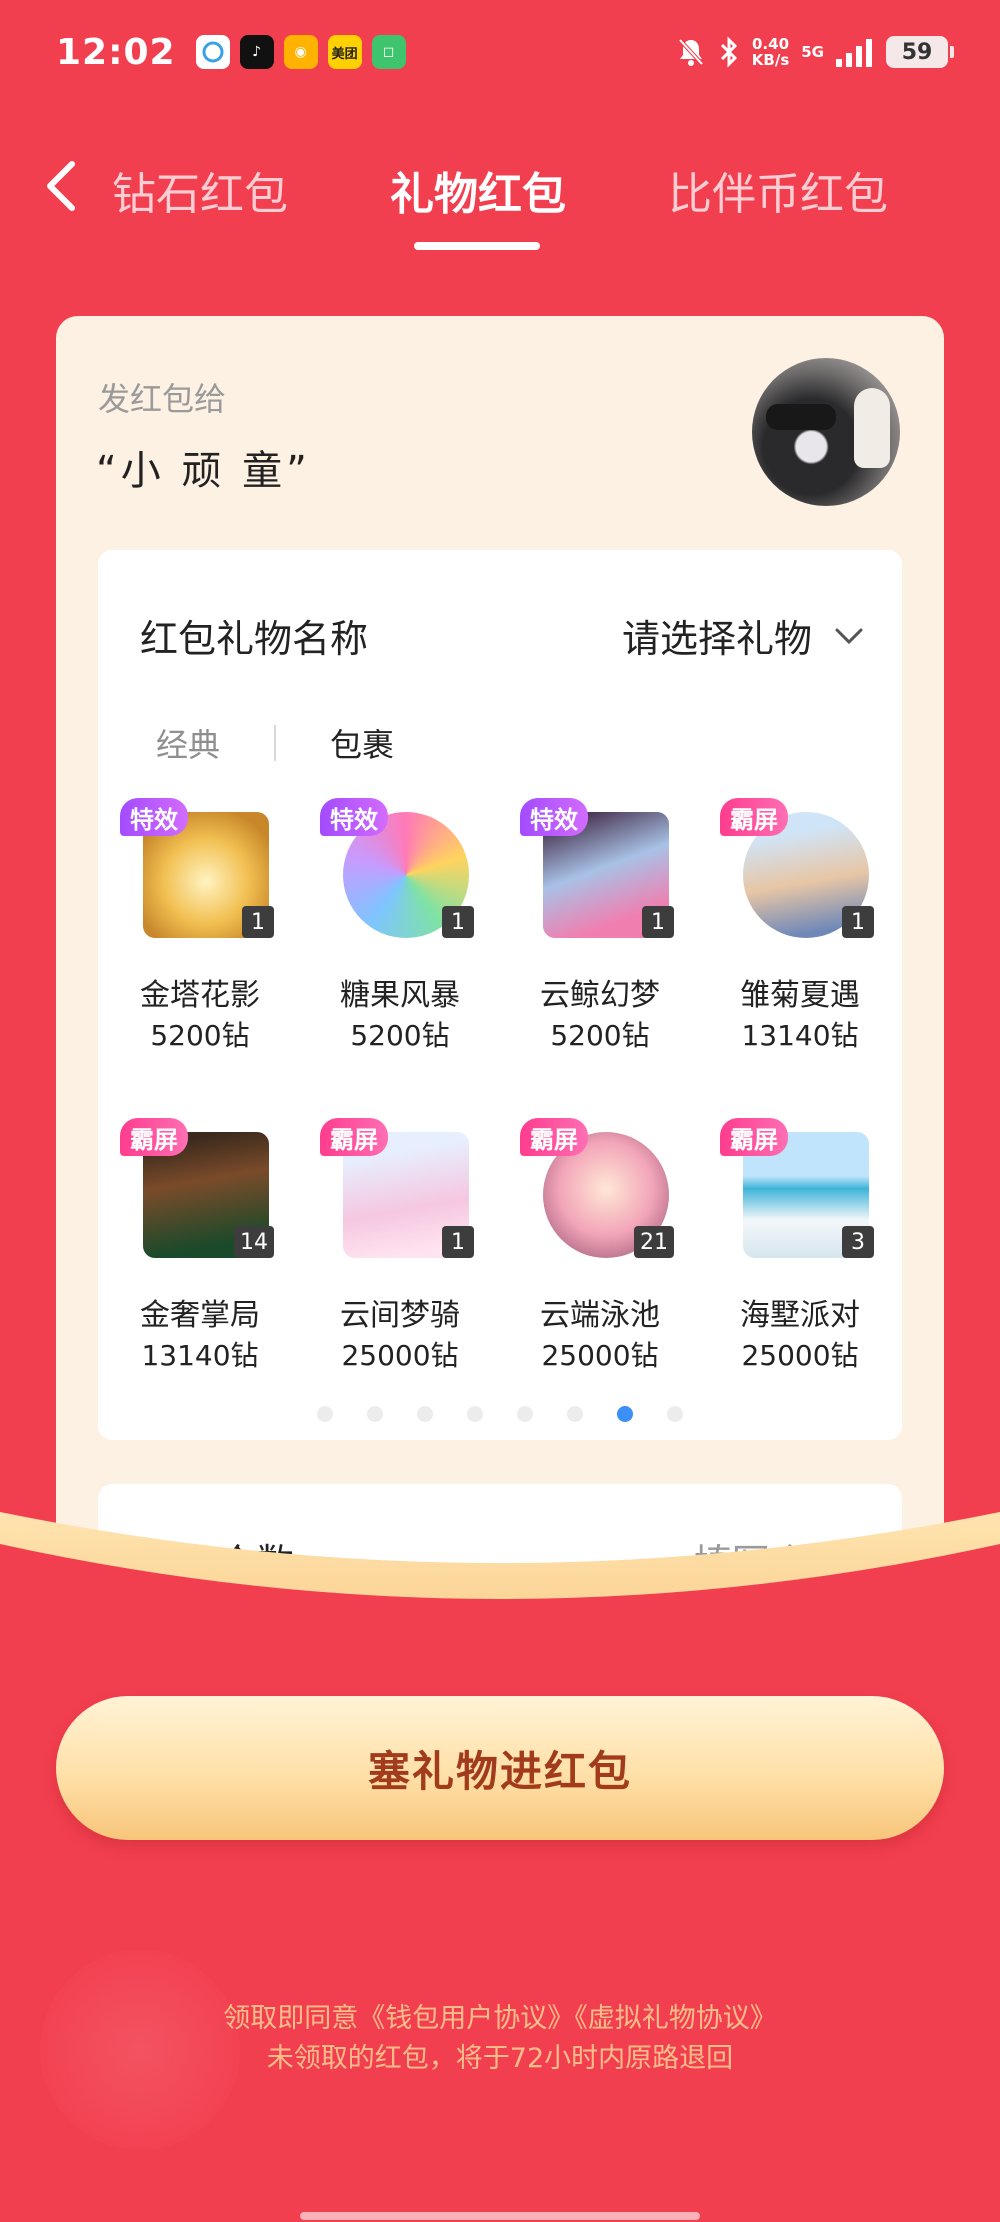 The width and height of the screenshot is (1000, 2222). What do you see at coordinates (858, 1242) in the screenshot?
I see `gift-count: 3` at bounding box center [858, 1242].